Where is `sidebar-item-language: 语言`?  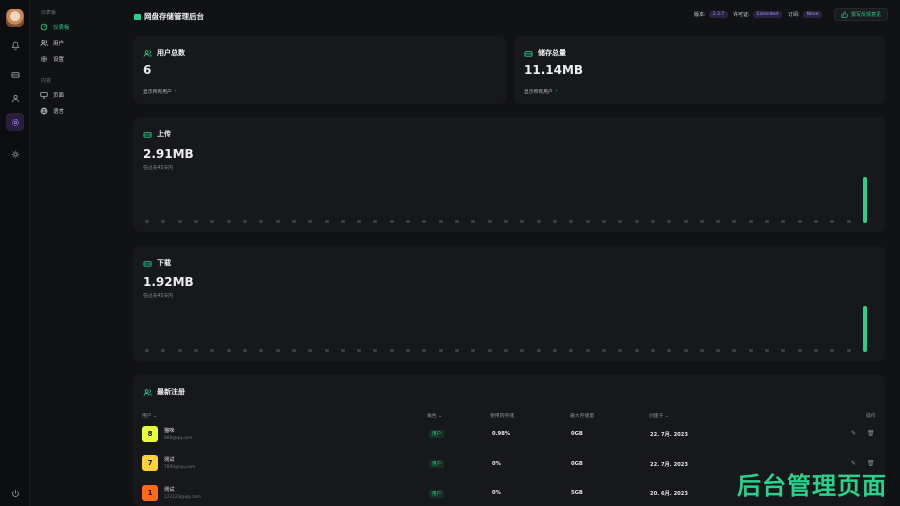 sidebar-item-language: 语言 is located at coordinates (52, 111).